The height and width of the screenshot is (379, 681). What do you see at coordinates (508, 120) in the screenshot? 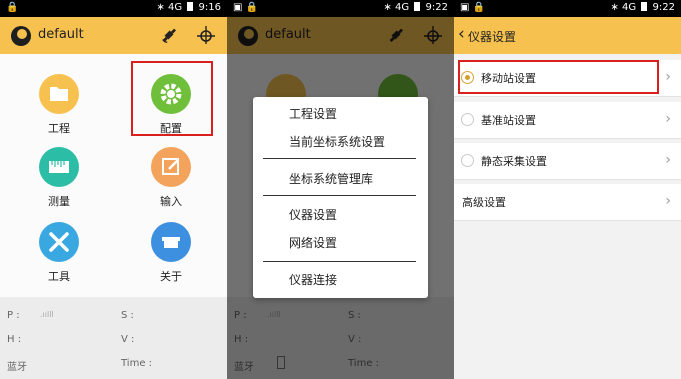
I see `row-label: 基准站设置` at bounding box center [508, 120].